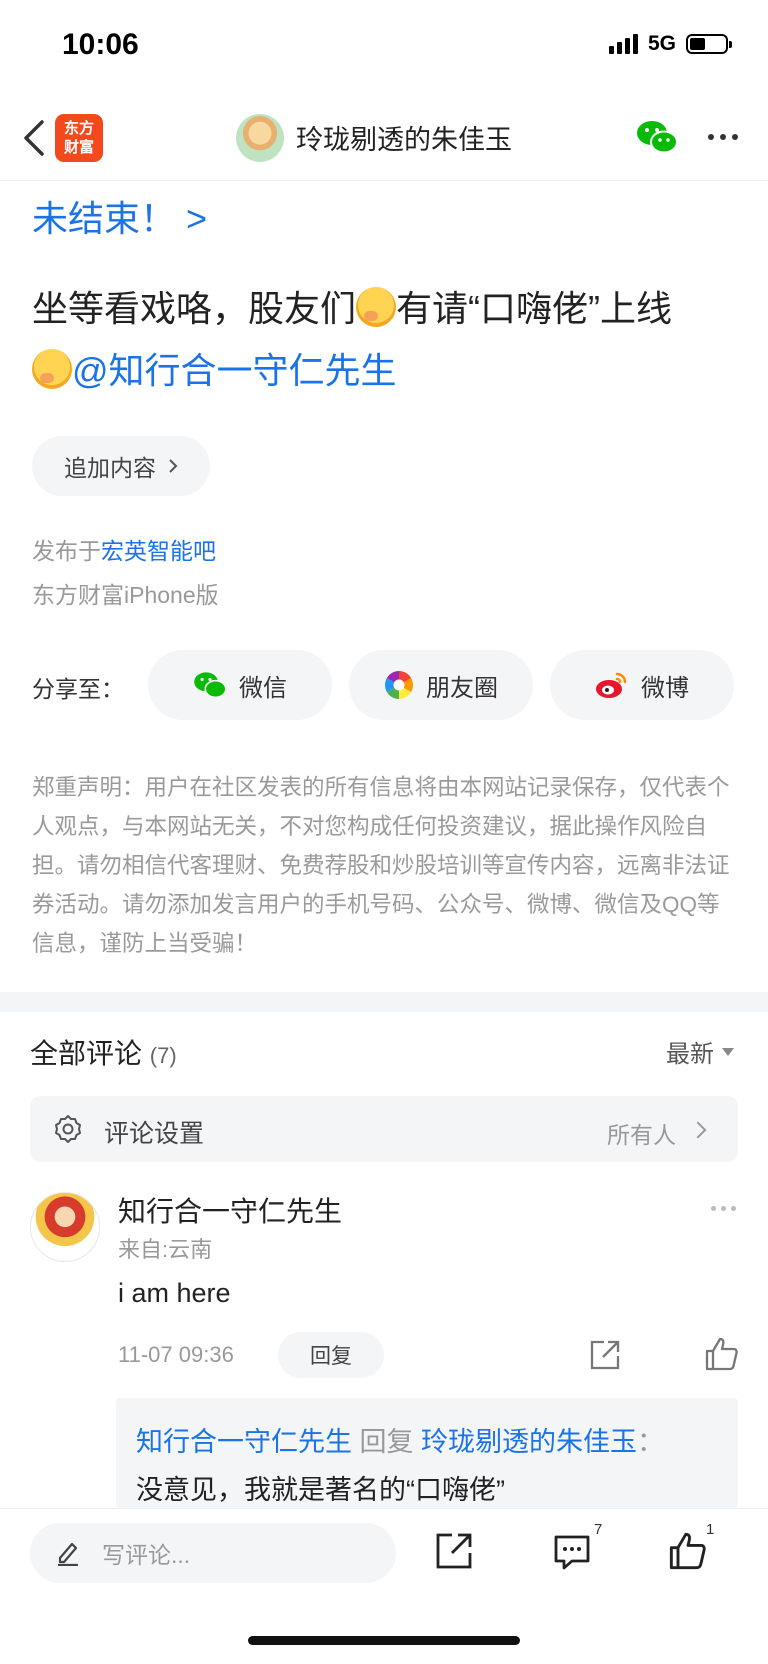 Image resolution: width=768 pixels, height=1664 pixels. Describe the element at coordinates (234, 370) in the screenshot. I see `mention-link: @知行合一守仁先生` at that location.